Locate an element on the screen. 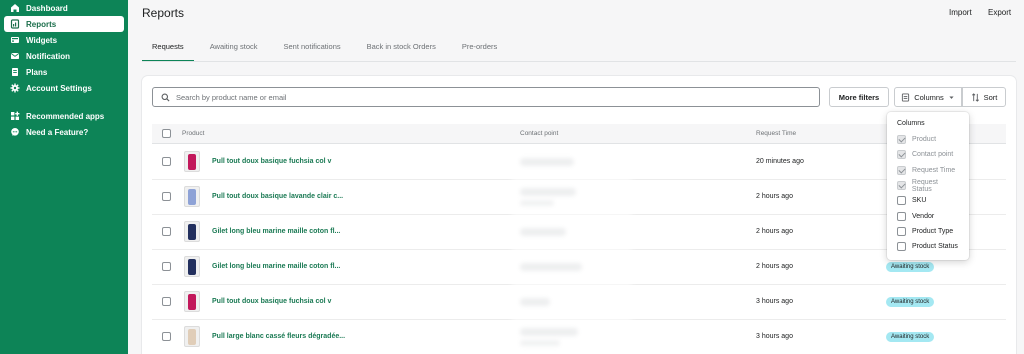  sidebar-item-dashboard: Dashboard is located at coordinates (64, 8).